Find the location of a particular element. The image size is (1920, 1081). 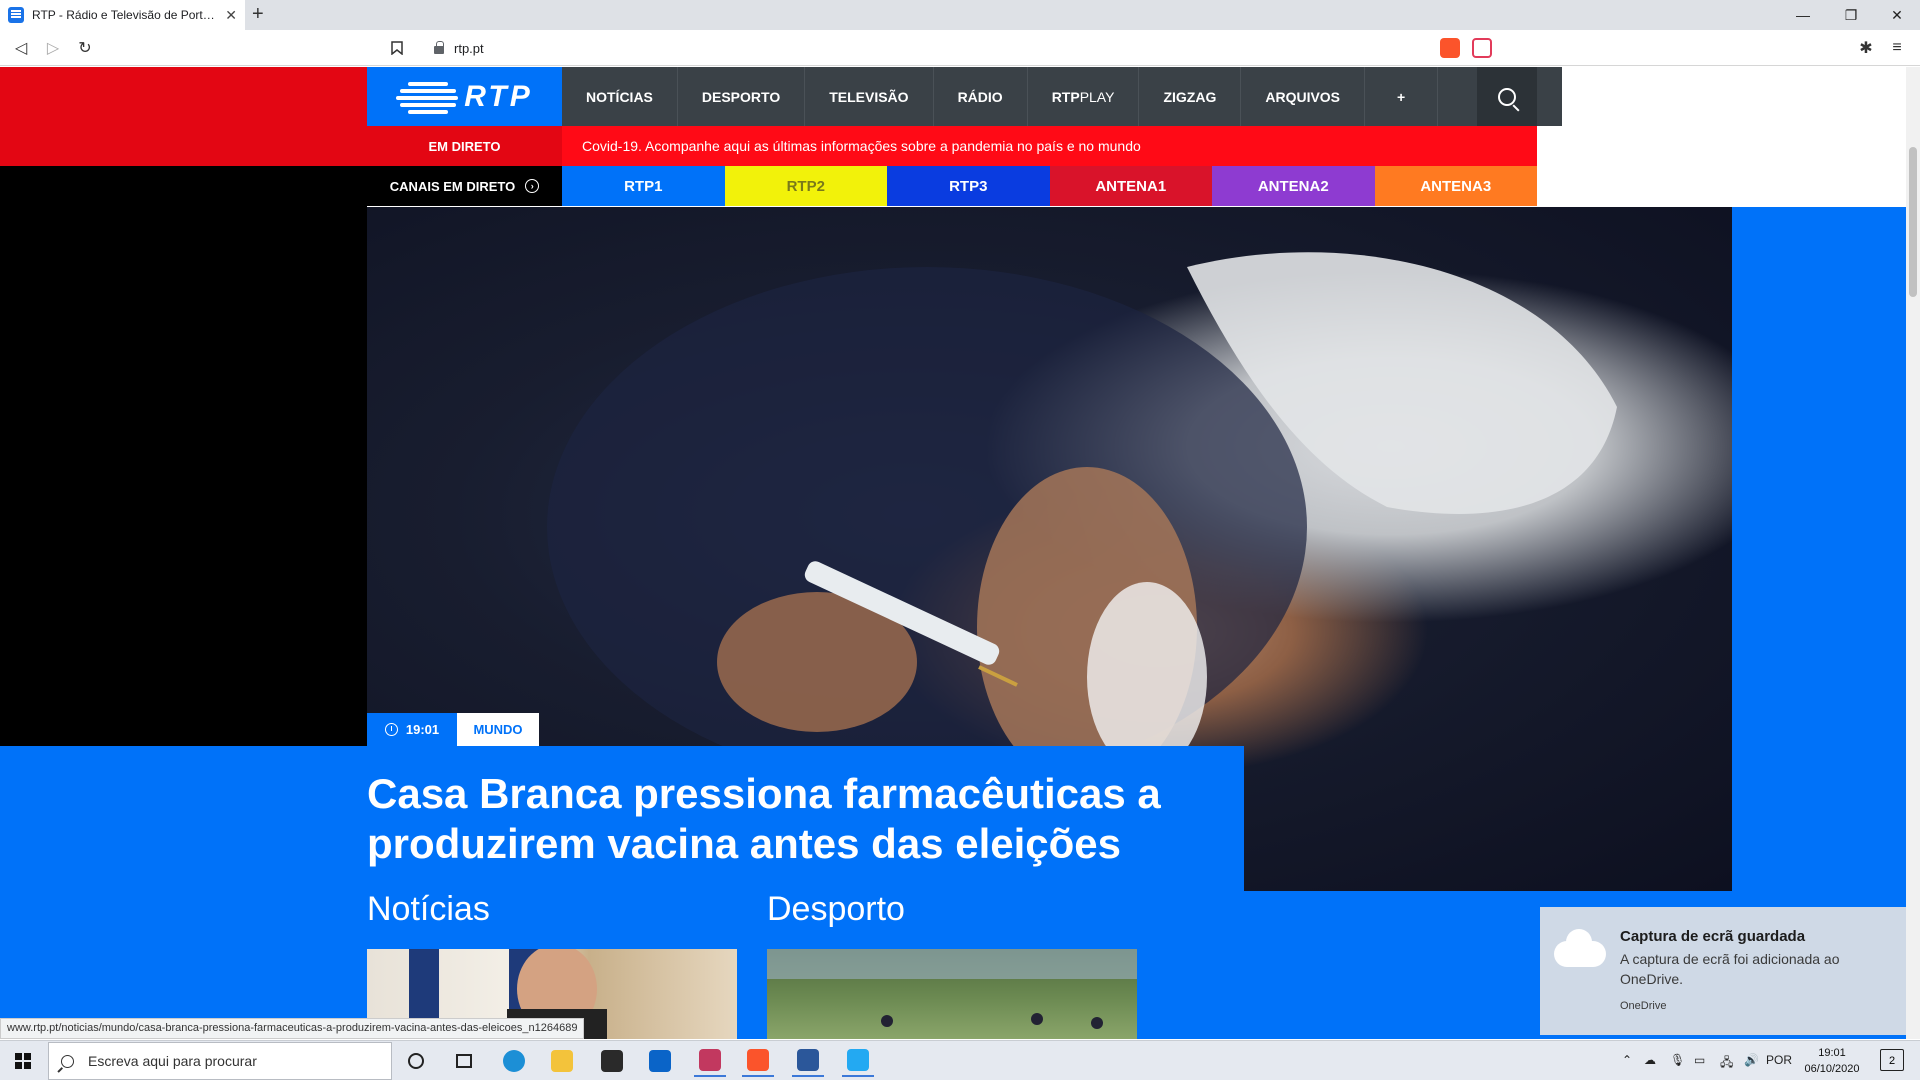

channel-rtp2: RTP2 is located at coordinates (805, 186).